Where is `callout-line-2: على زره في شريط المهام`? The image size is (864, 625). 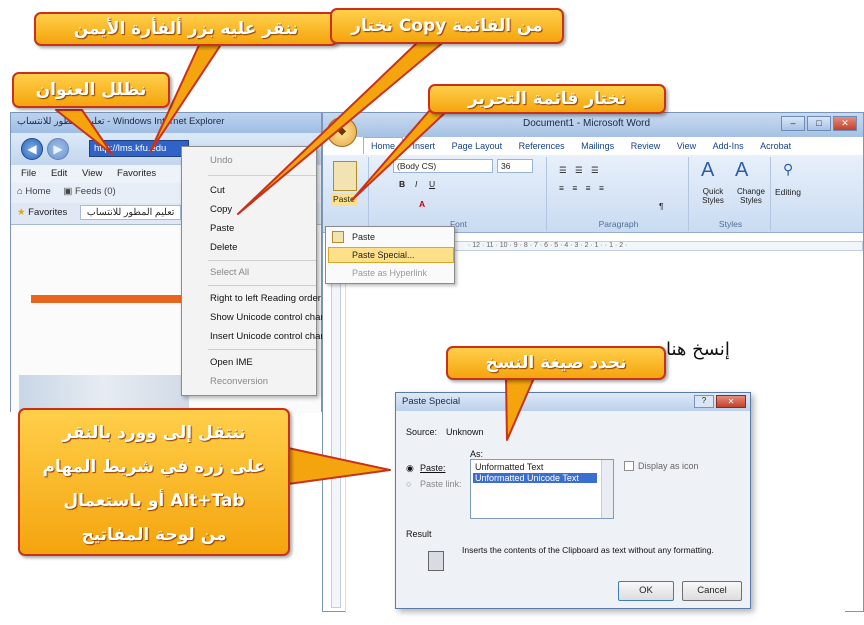 callout-line-2: على زره في شريط المهام is located at coordinates (154, 467).